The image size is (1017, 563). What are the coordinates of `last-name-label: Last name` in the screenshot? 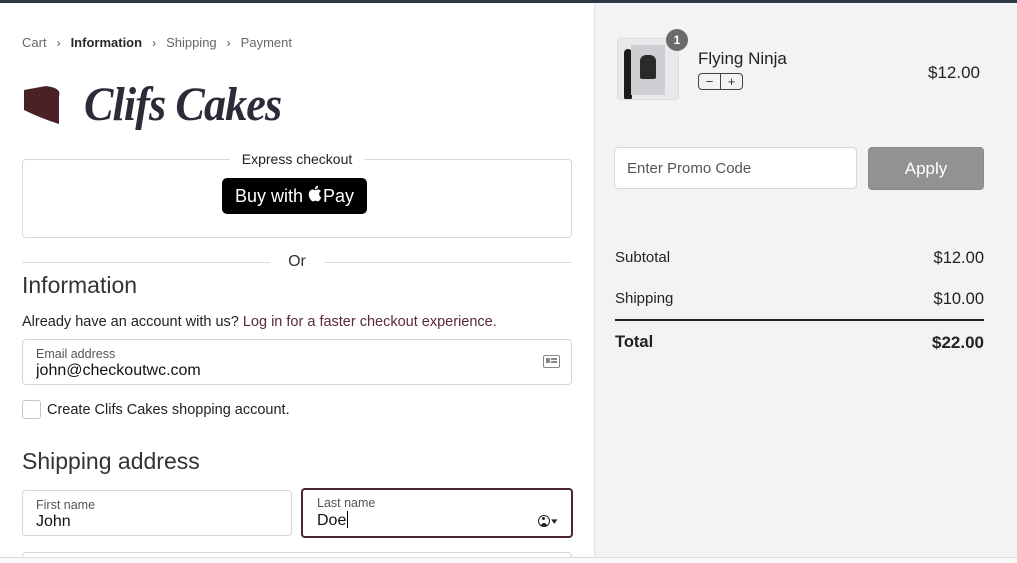 It's located at (346, 503).